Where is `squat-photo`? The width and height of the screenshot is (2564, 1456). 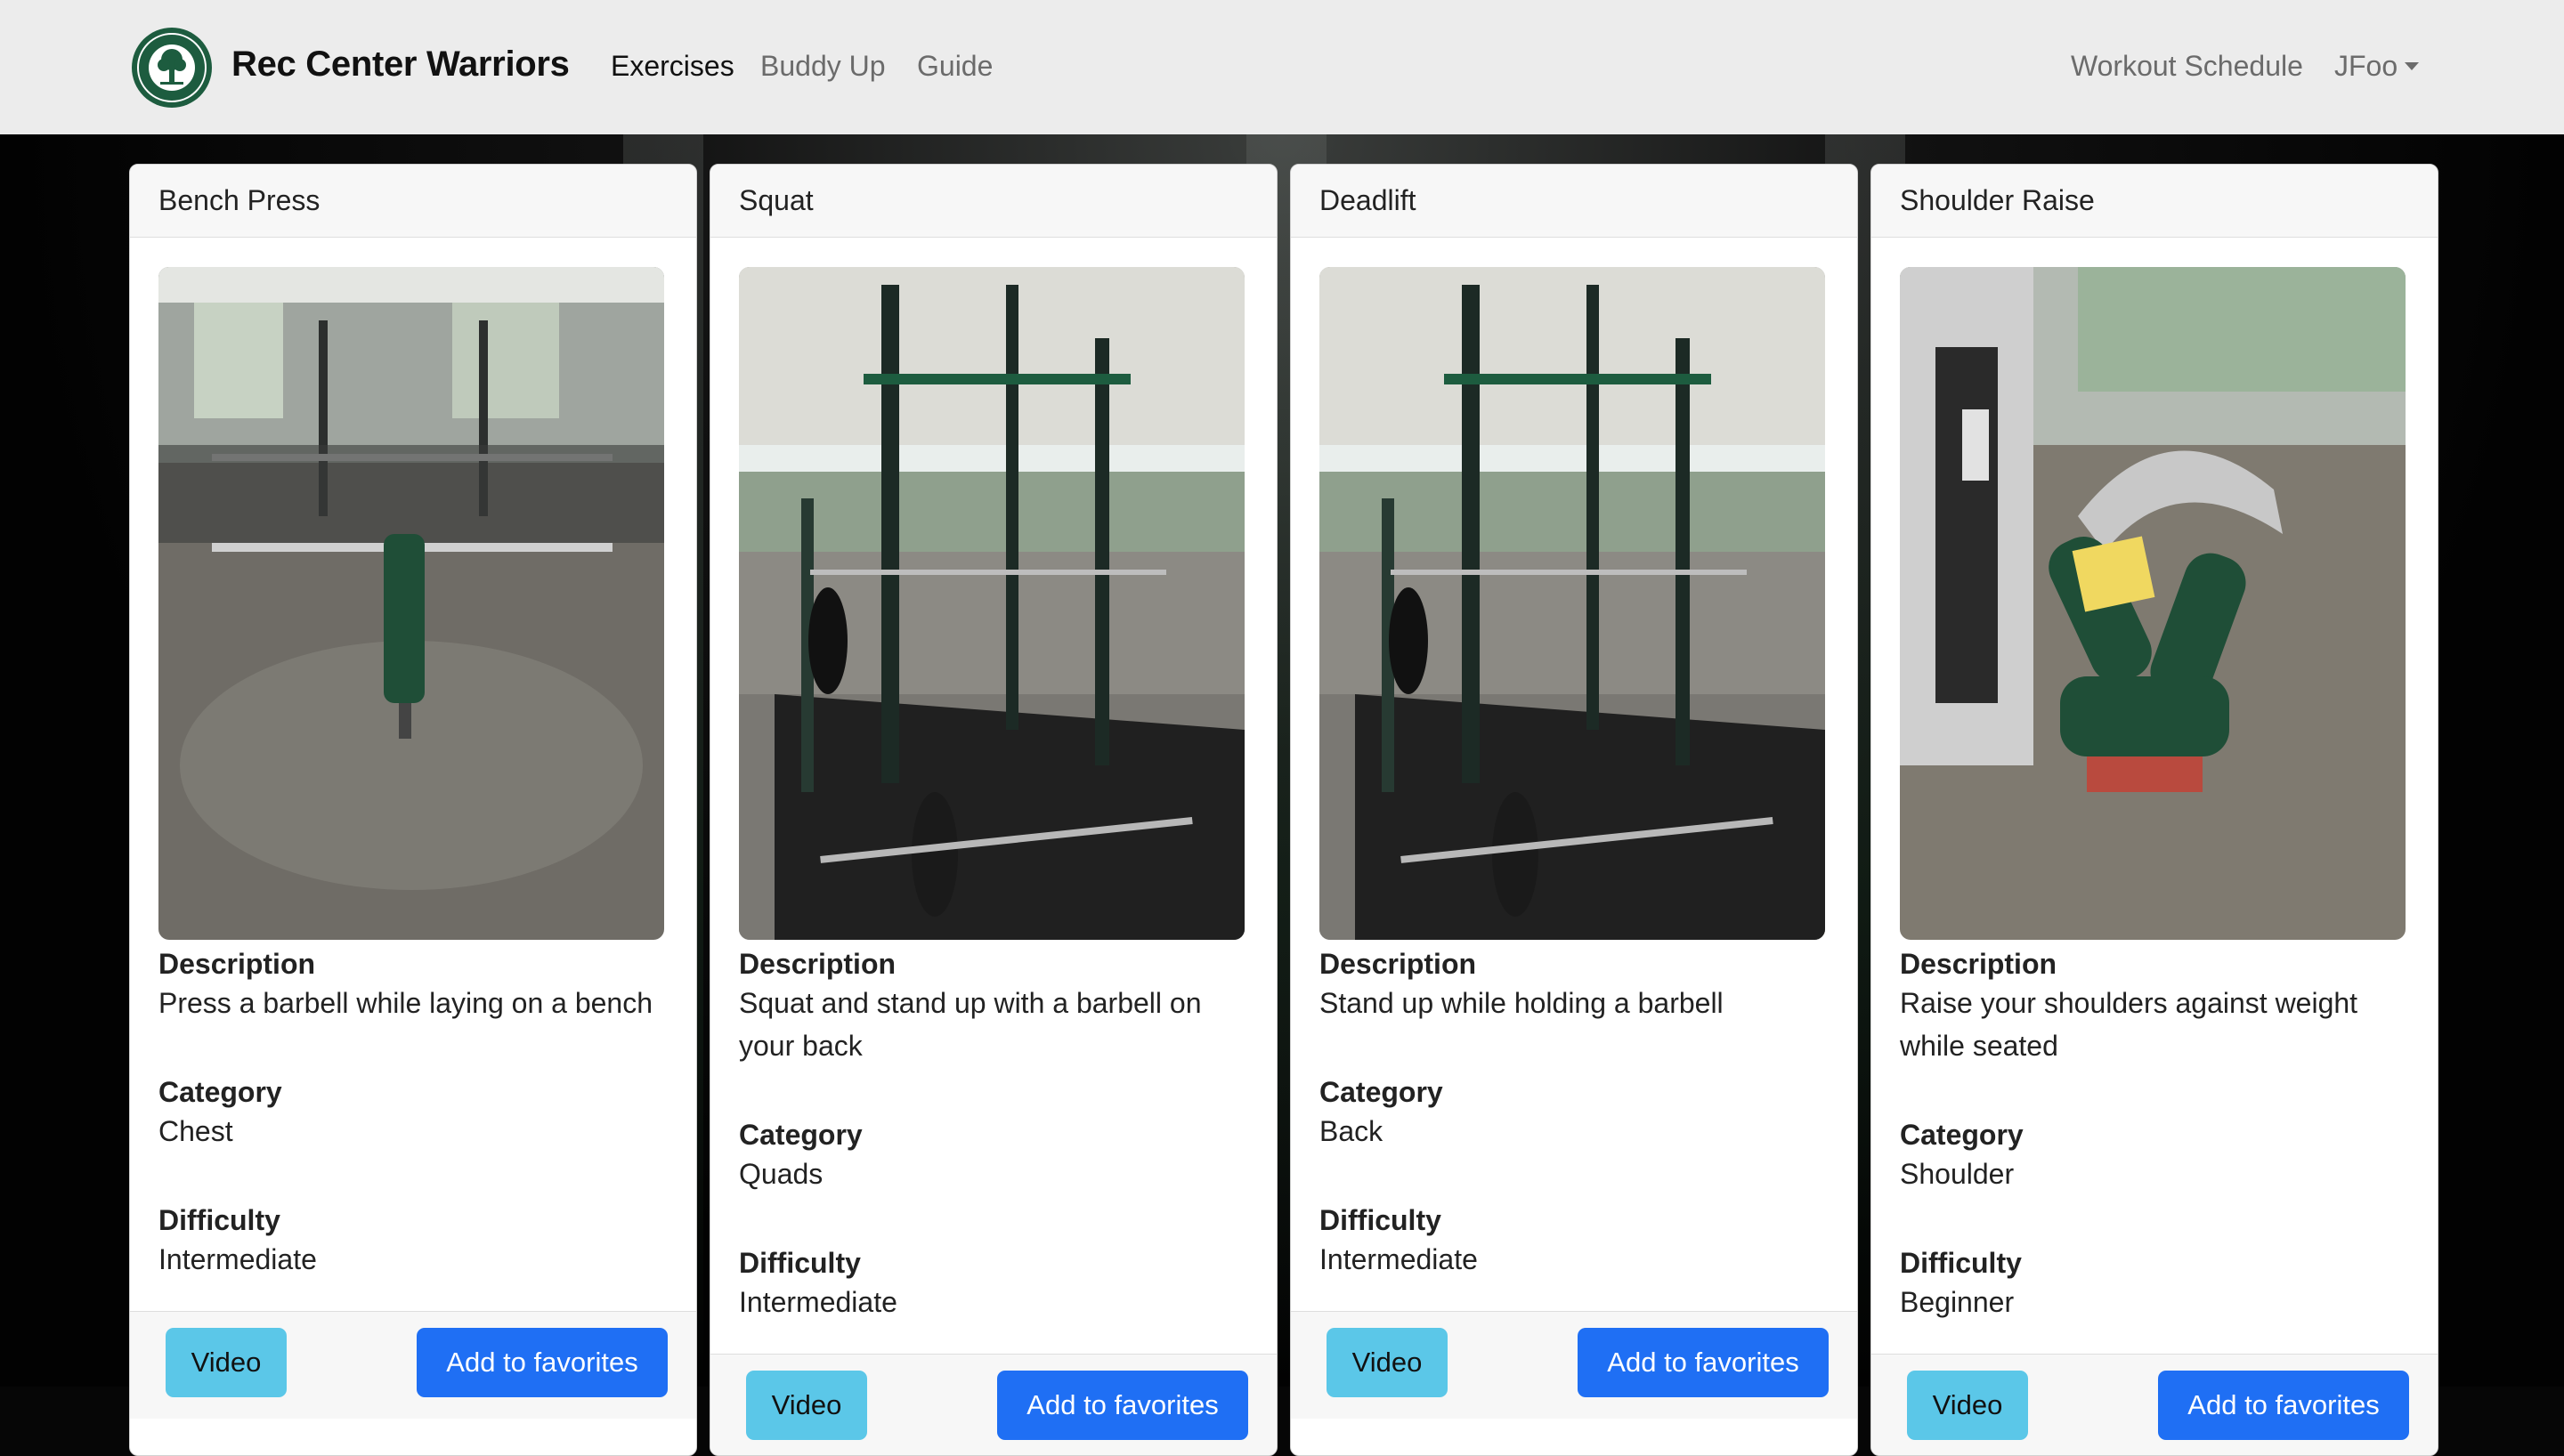
squat-photo is located at coordinates (992, 603).